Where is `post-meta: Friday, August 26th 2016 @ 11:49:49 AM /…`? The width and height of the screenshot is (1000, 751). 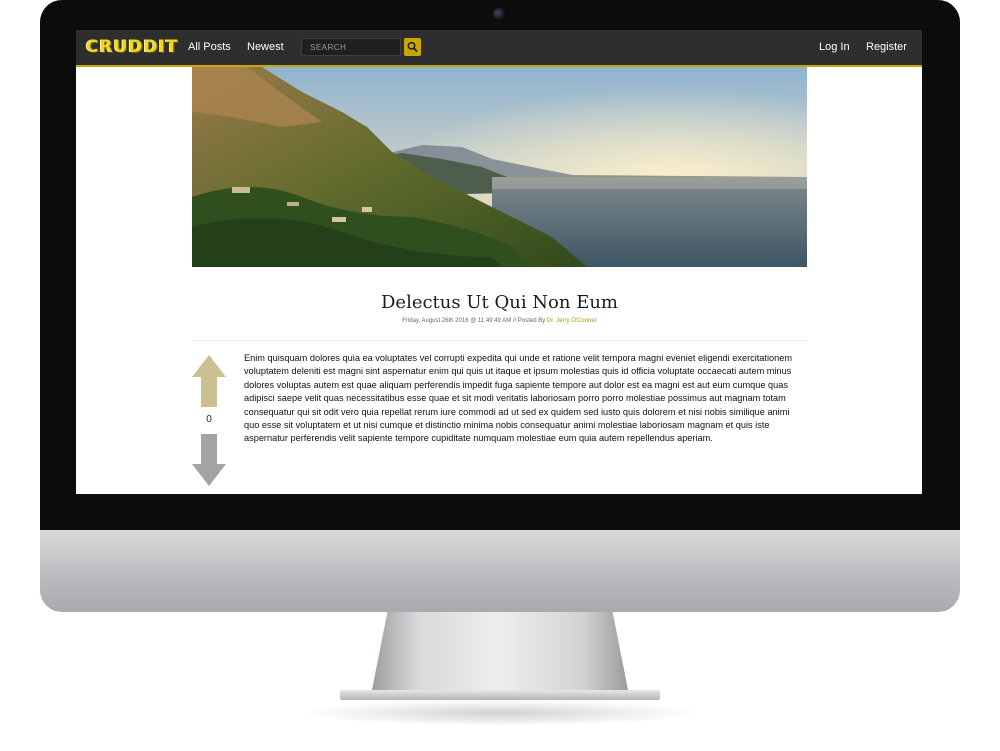
post-meta: Friday, August 26th 2016 @ 11:49:49 AM /… is located at coordinates (499, 321).